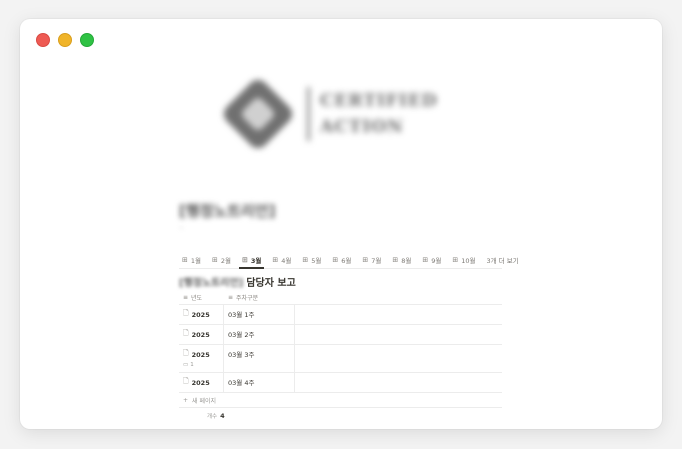  I want to click on year-cell: 🗋 2025 ▭ 1, so click(201, 358).